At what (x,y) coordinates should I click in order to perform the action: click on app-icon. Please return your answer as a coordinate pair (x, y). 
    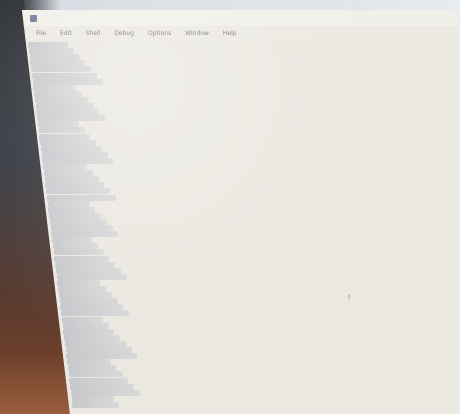
    Looking at the image, I should click on (33, 18).